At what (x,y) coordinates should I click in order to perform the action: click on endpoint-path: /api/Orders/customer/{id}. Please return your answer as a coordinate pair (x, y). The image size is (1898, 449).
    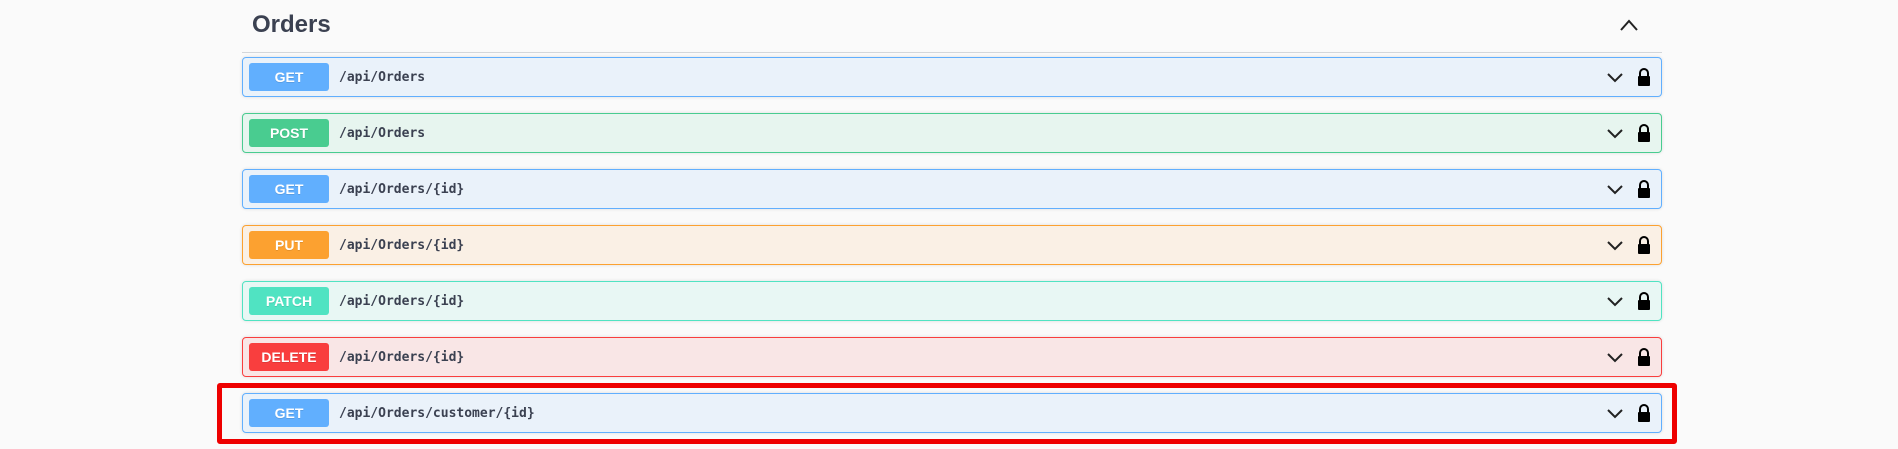
    Looking at the image, I should click on (437, 413).